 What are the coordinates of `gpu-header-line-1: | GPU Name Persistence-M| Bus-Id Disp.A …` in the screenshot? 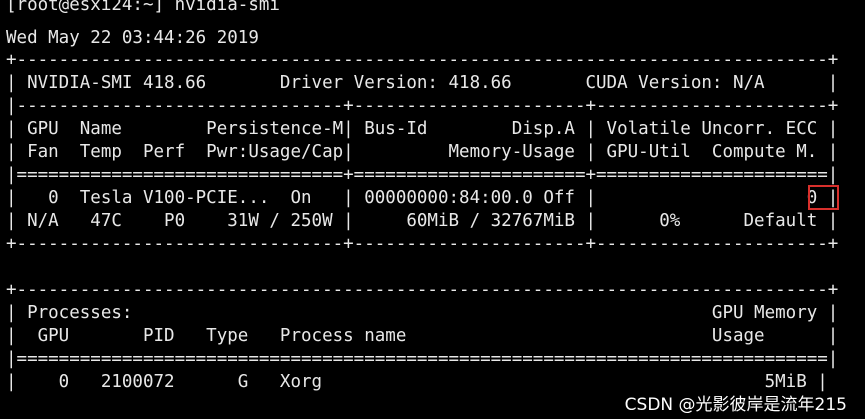 It's located at (422, 129).